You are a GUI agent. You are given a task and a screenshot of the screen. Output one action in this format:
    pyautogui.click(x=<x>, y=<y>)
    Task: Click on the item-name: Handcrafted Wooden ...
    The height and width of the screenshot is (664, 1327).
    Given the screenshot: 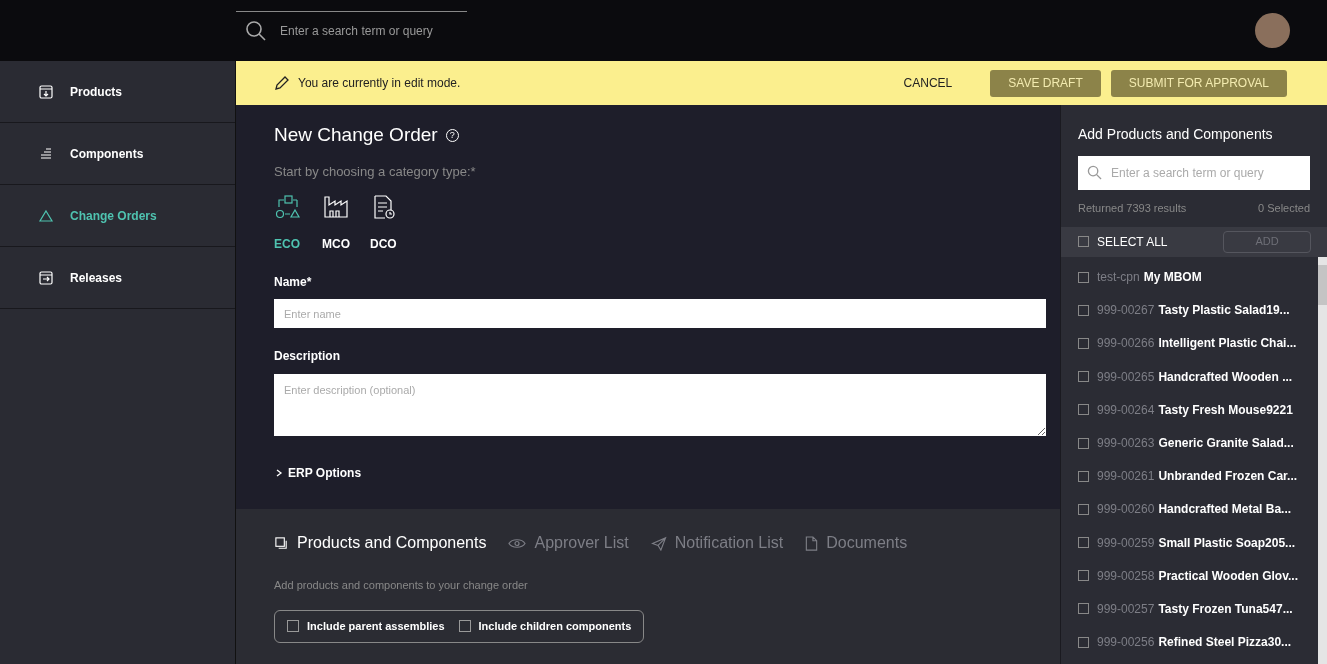 What is the action you would take?
    pyautogui.click(x=1225, y=377)
    